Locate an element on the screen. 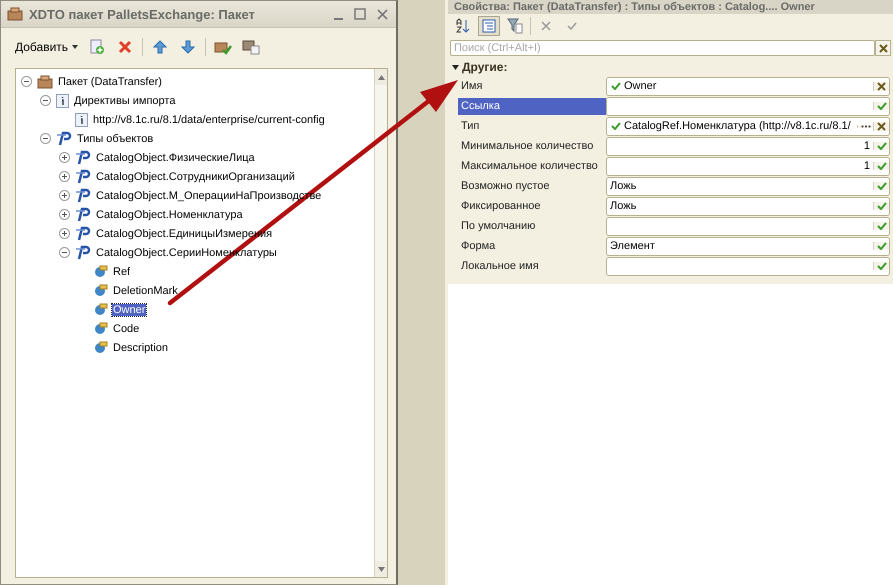 This screenshot has height=585, width=893. tree-item: Типы объектов is located at coordinates (115, 138).